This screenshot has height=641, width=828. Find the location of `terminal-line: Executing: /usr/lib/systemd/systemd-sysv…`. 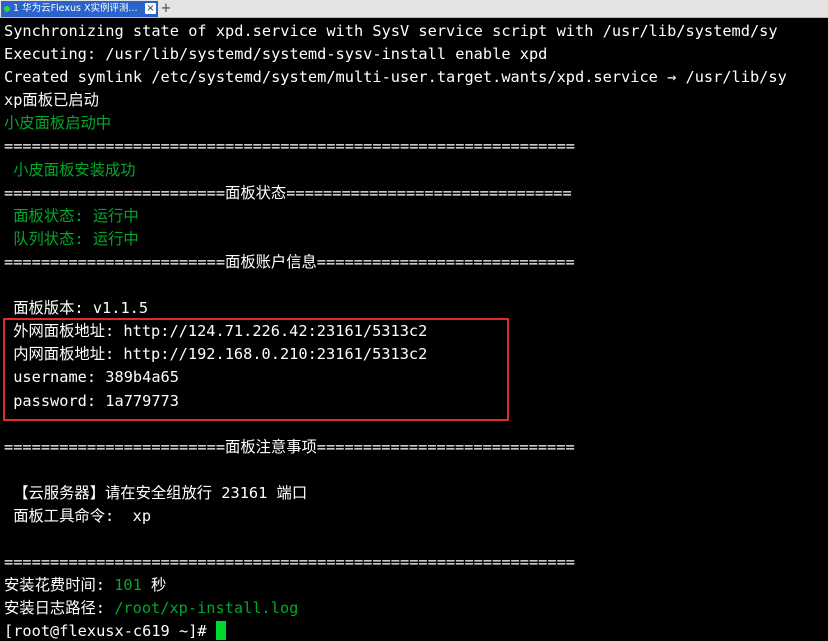

terminal-line: Executing: /usr/lib/systemd/systemd-sysv… is located at coordinates (276, 54).